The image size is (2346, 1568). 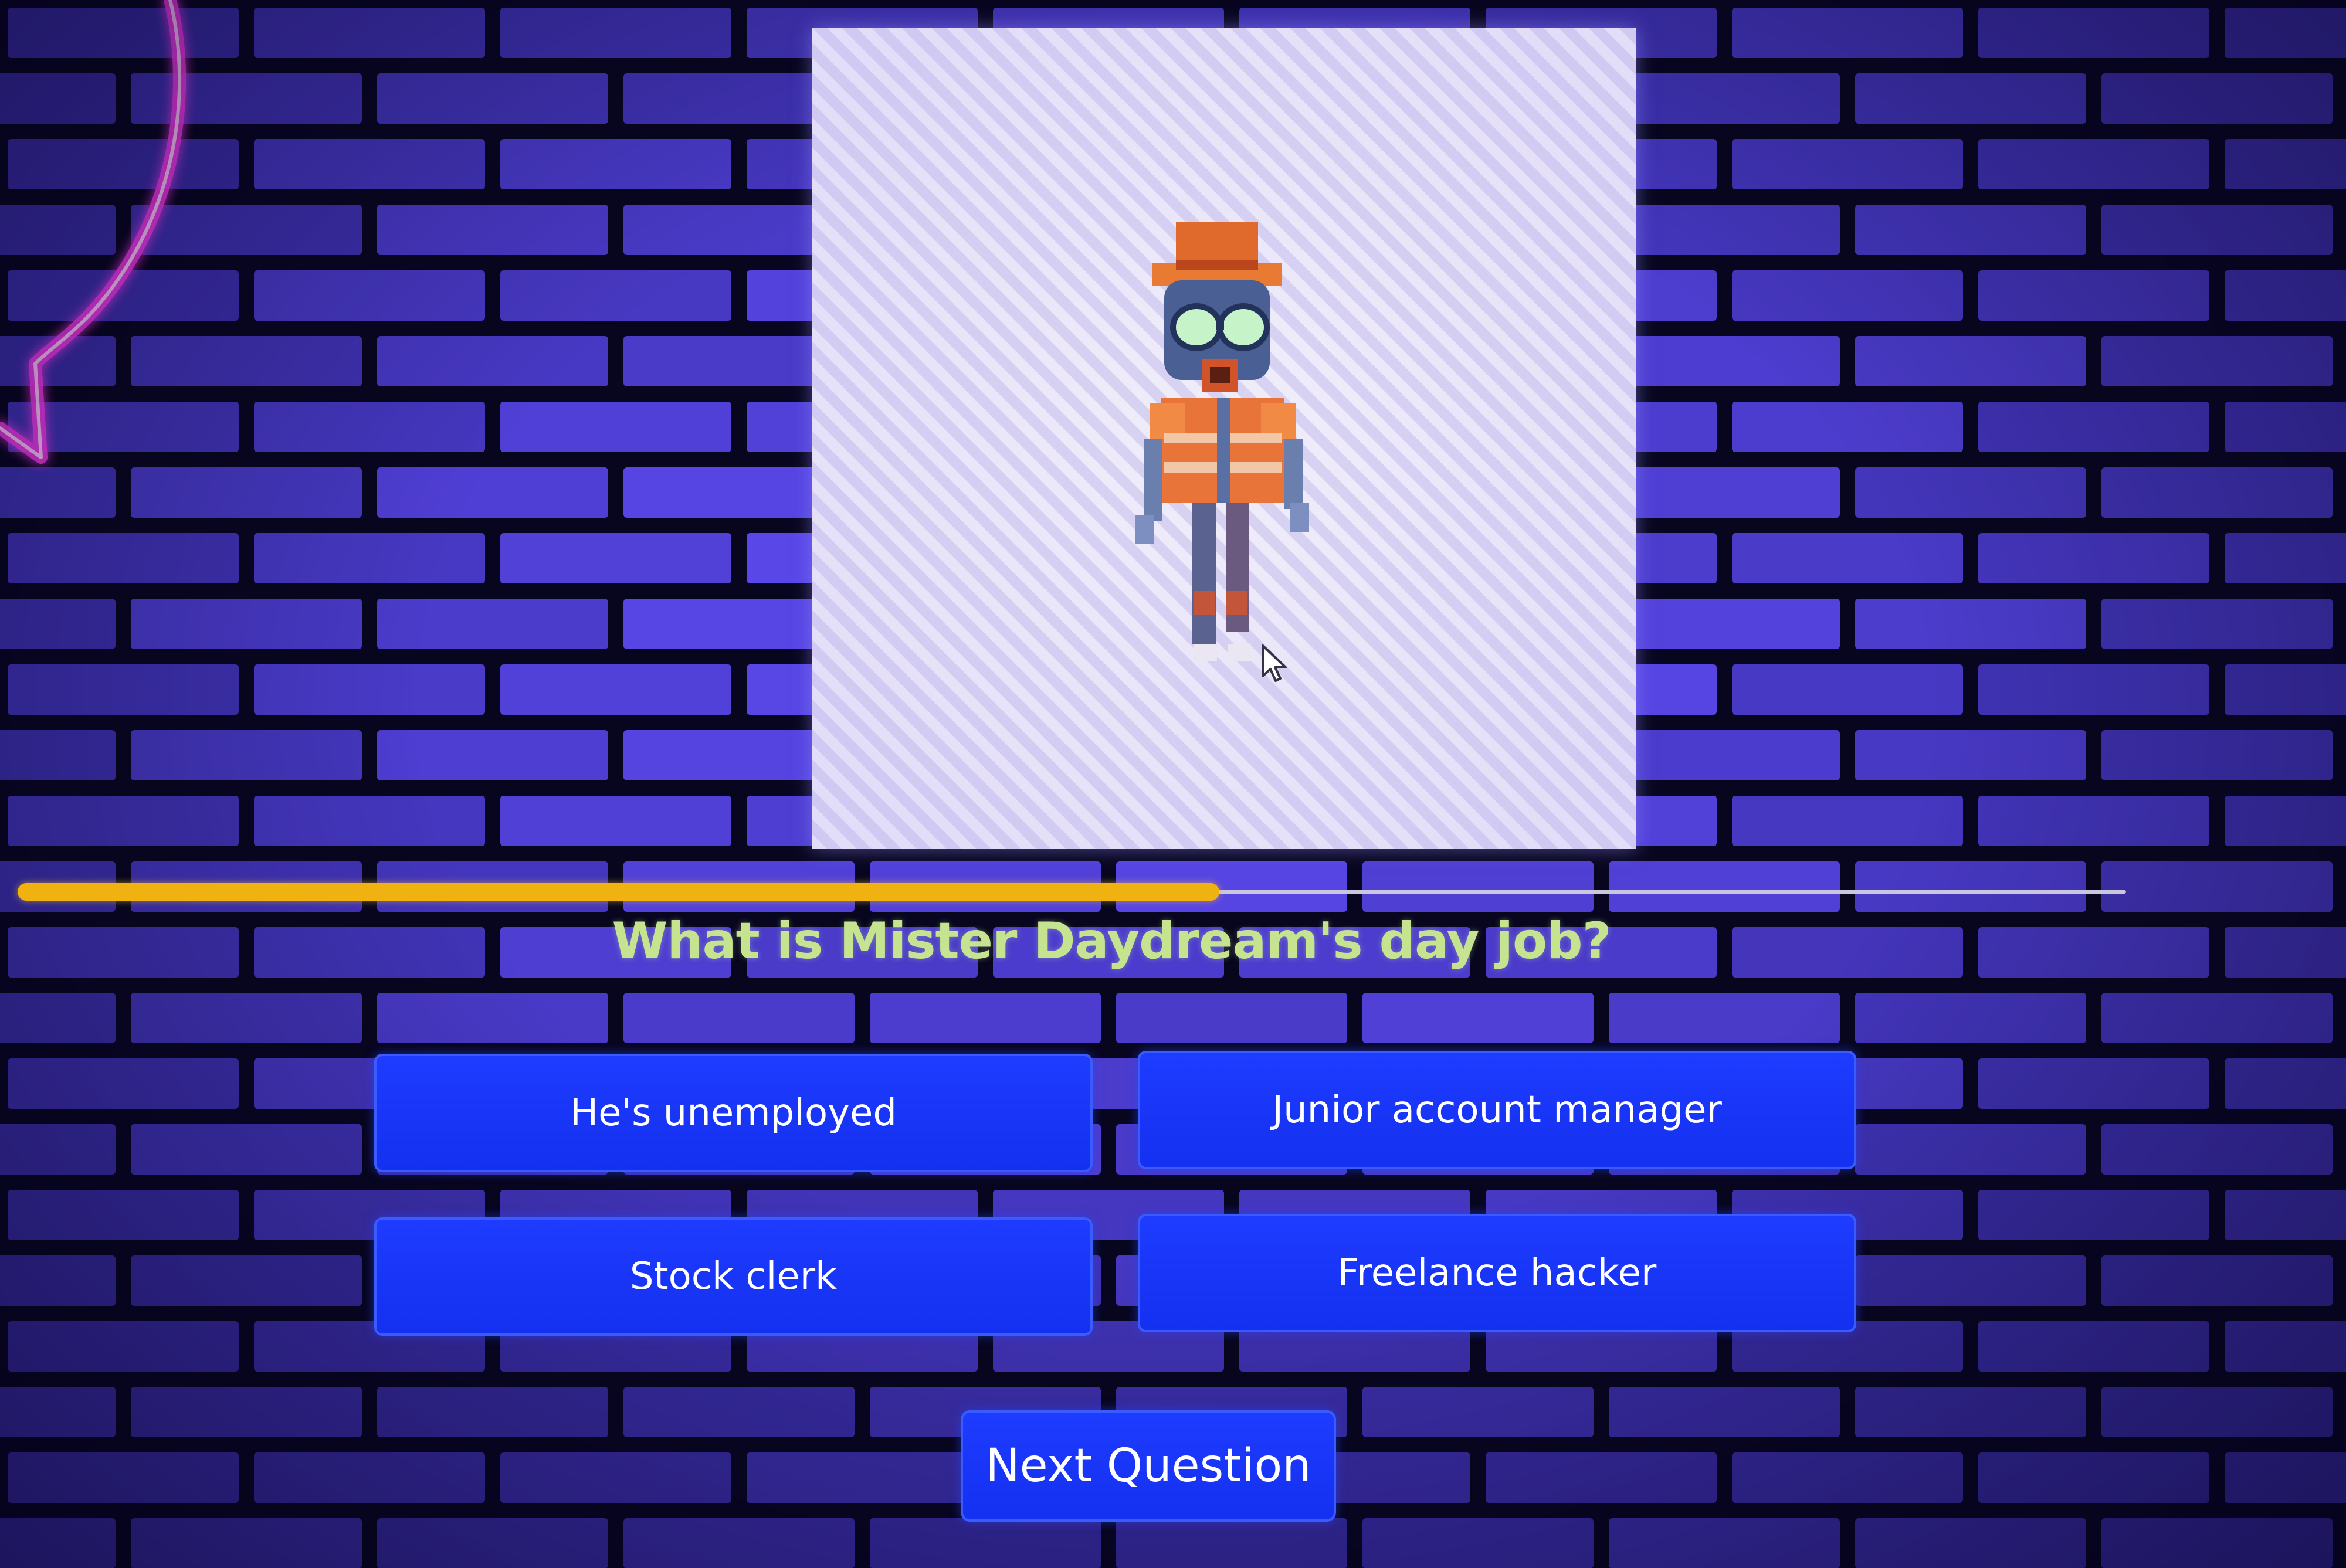 I want to click on answer-button-4: Freelance hacker, so click(x=1497, y=1273).